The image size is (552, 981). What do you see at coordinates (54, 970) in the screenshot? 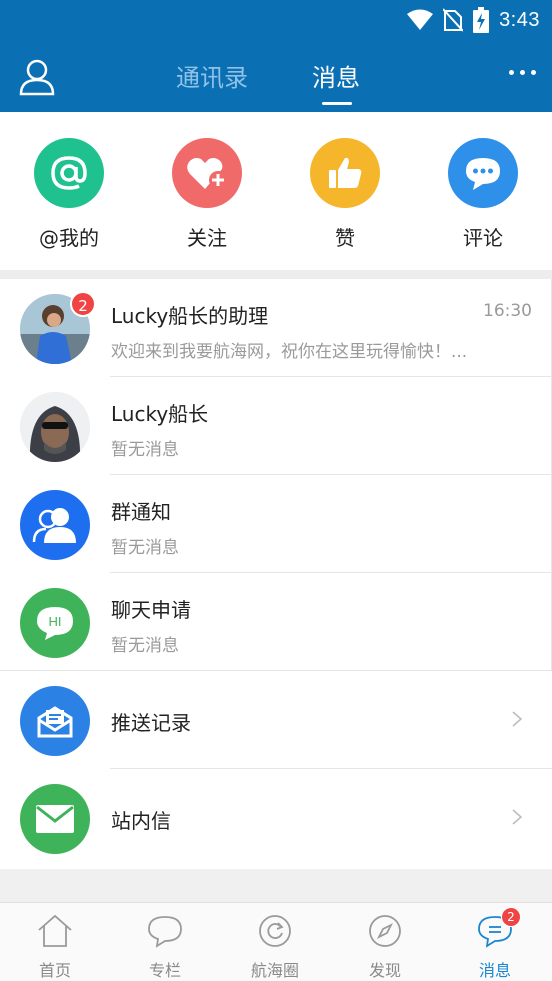
I see `nav-label: 首页` at bounding box center [54, 970].